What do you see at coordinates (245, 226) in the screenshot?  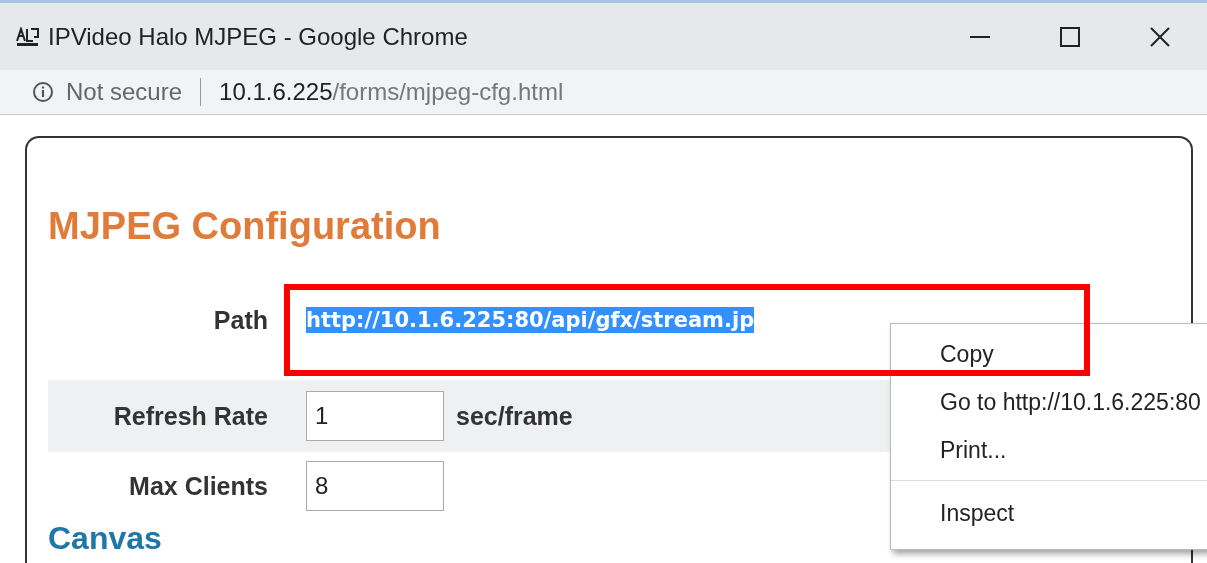 I see `page-heading: MJPEG Configuration` at bounding box center [245, 226].